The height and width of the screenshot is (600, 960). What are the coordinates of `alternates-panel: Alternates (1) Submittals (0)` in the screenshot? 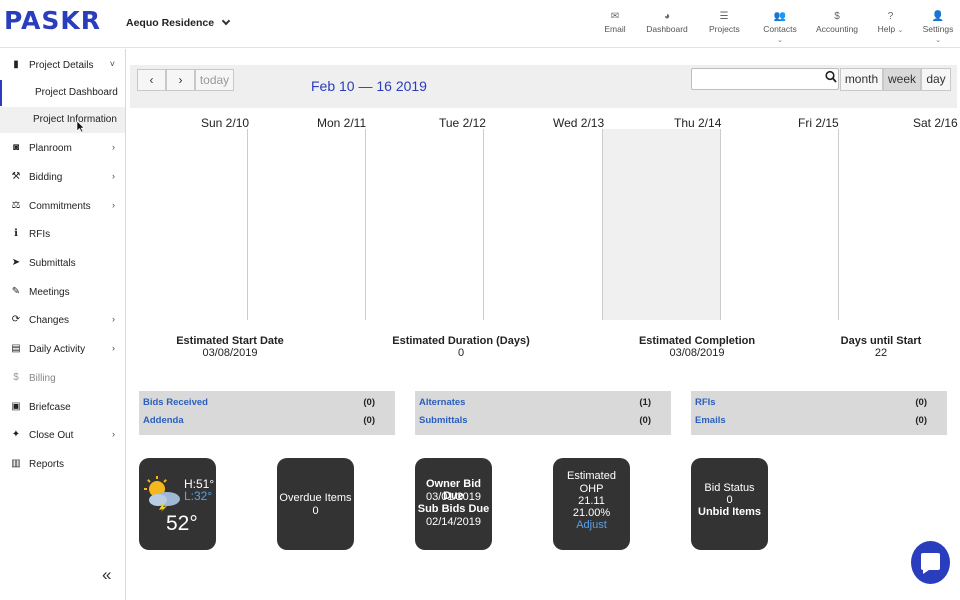 It's located at (543, 413).